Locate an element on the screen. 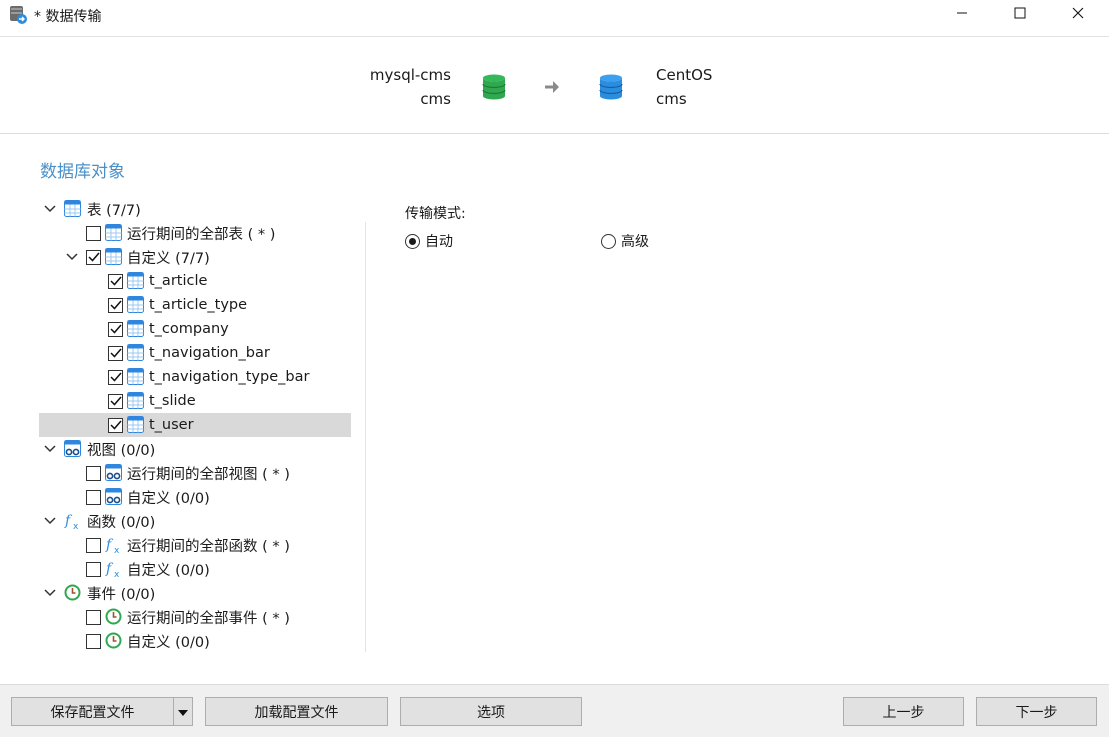 Image resolution: width=1109 pixels, height=737 pixels. close-button is located at coordinates (1078, 15).